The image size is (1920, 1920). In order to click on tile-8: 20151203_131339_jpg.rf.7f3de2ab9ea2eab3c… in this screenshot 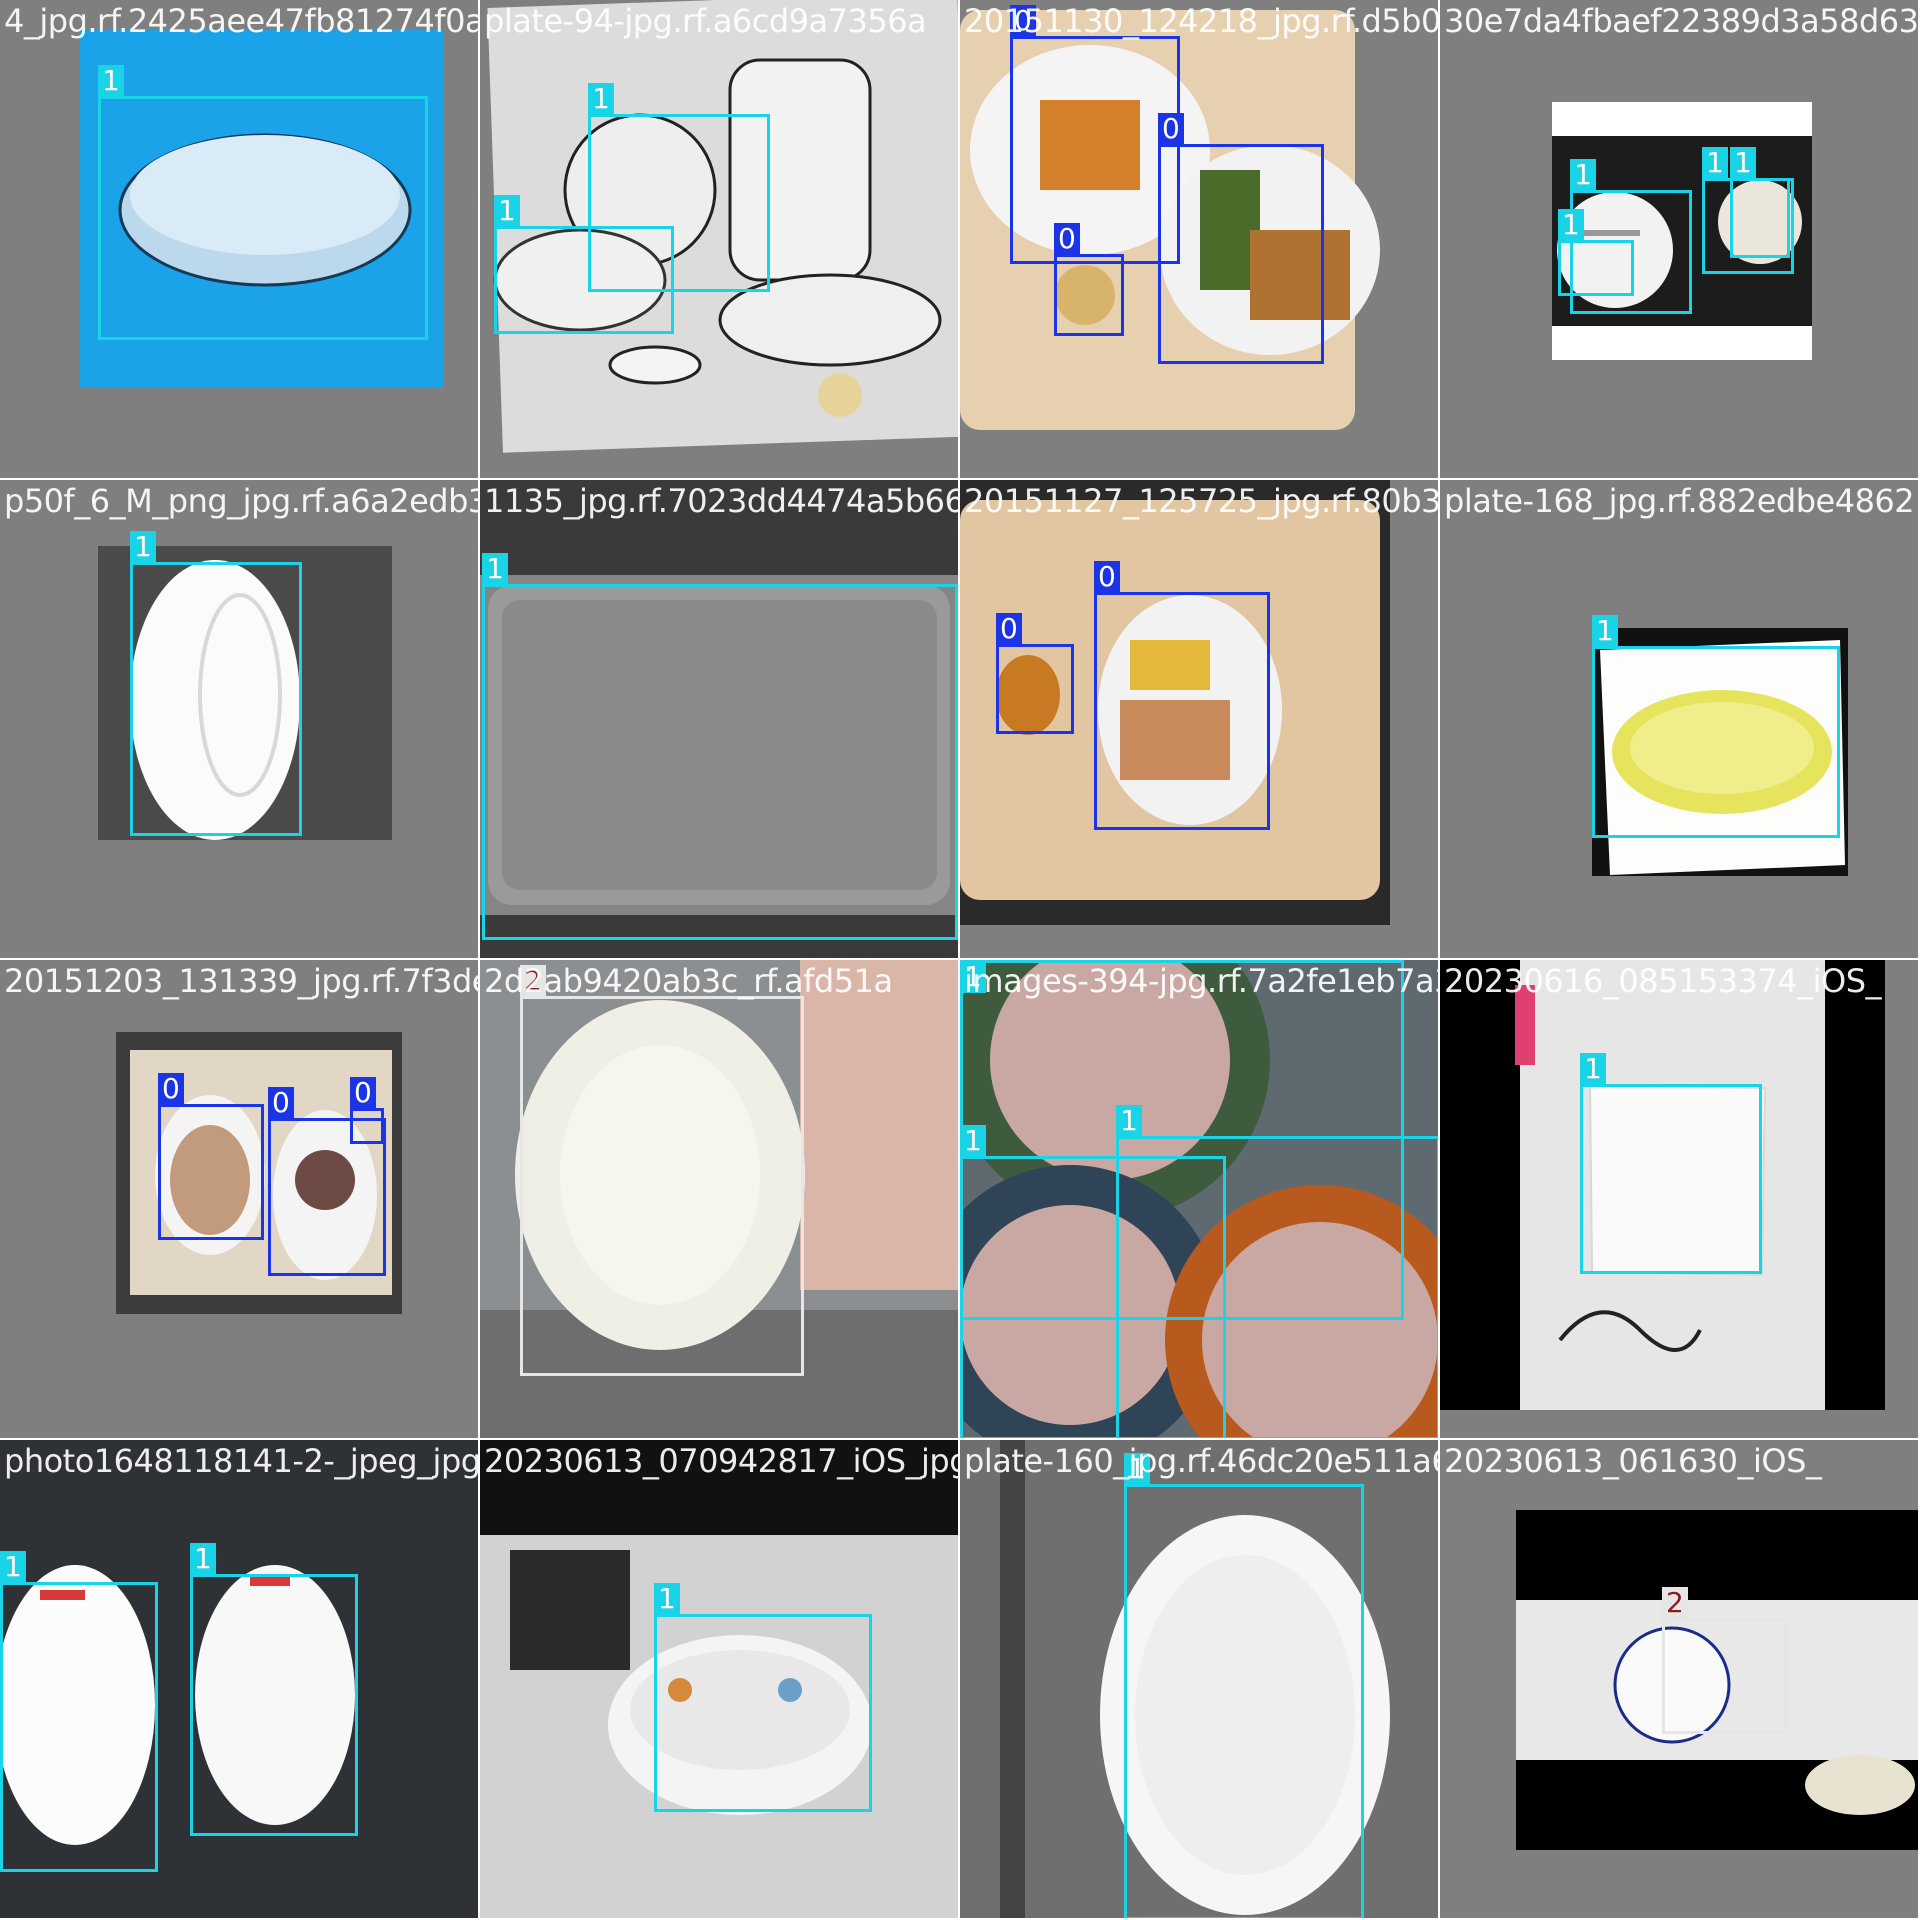, I will do `click(240, 1200)`.